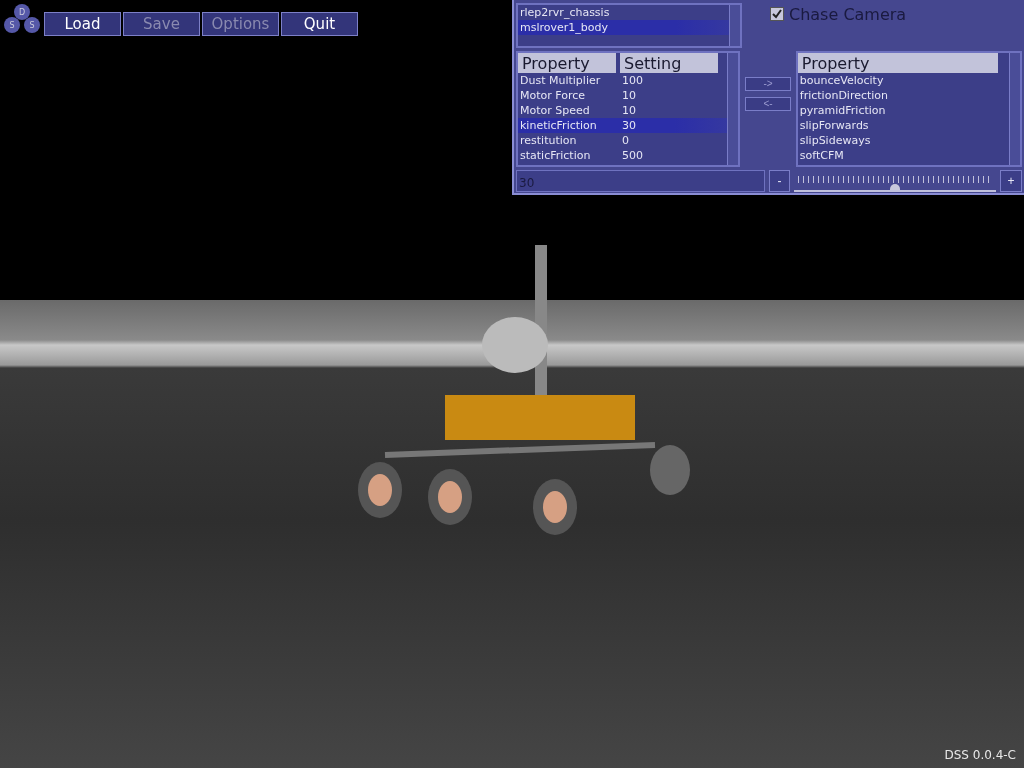 The height and width of the screenshot is (768, 1024). I want to click on table-cell-text: 30, so click(629, 125).